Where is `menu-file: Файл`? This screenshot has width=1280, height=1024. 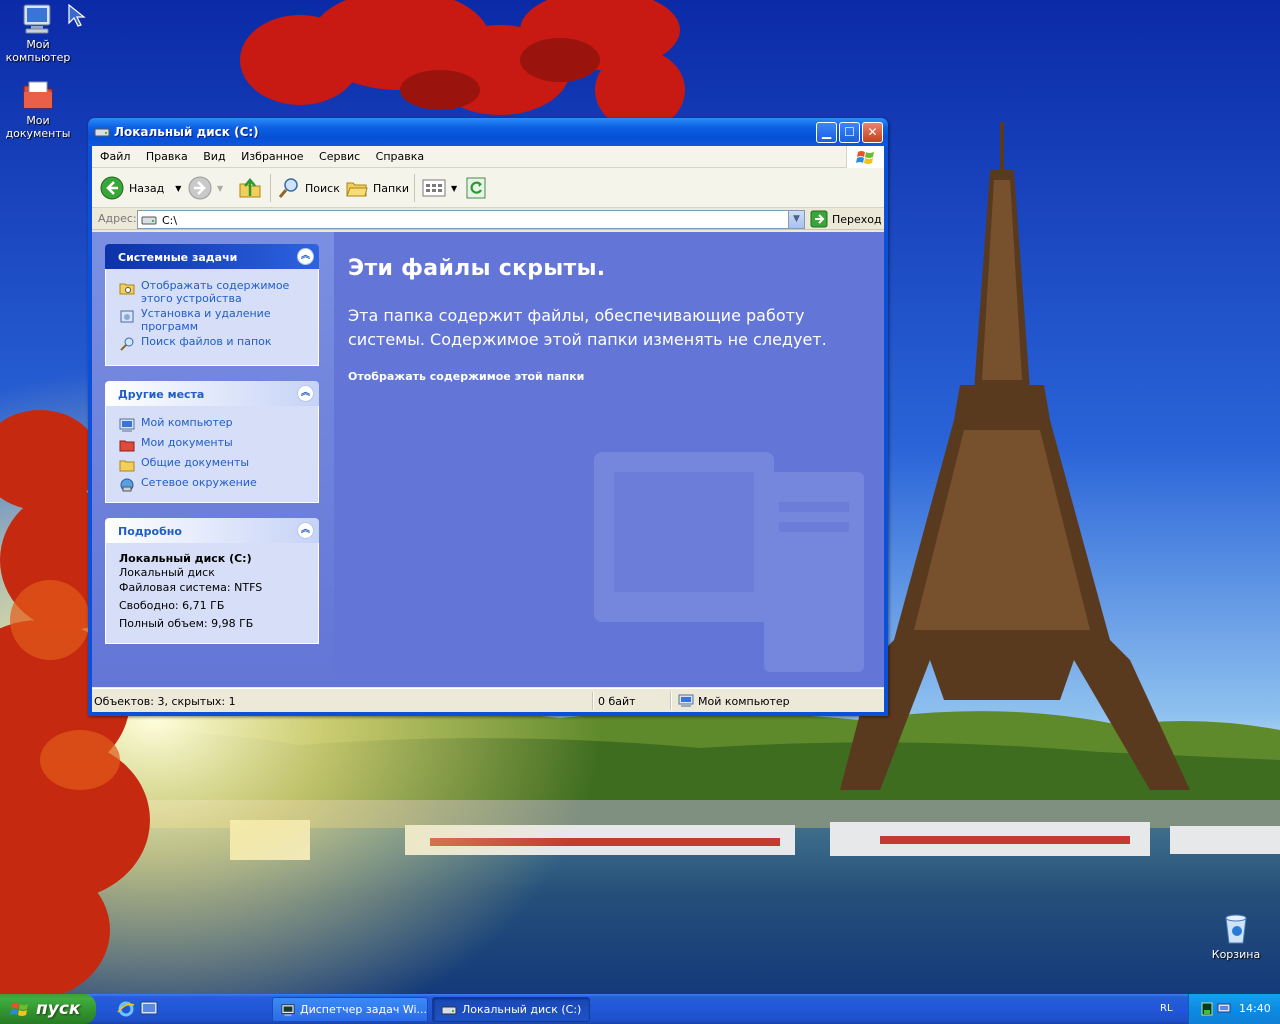
menu-file: Файл is located at coordinates (115, 154).